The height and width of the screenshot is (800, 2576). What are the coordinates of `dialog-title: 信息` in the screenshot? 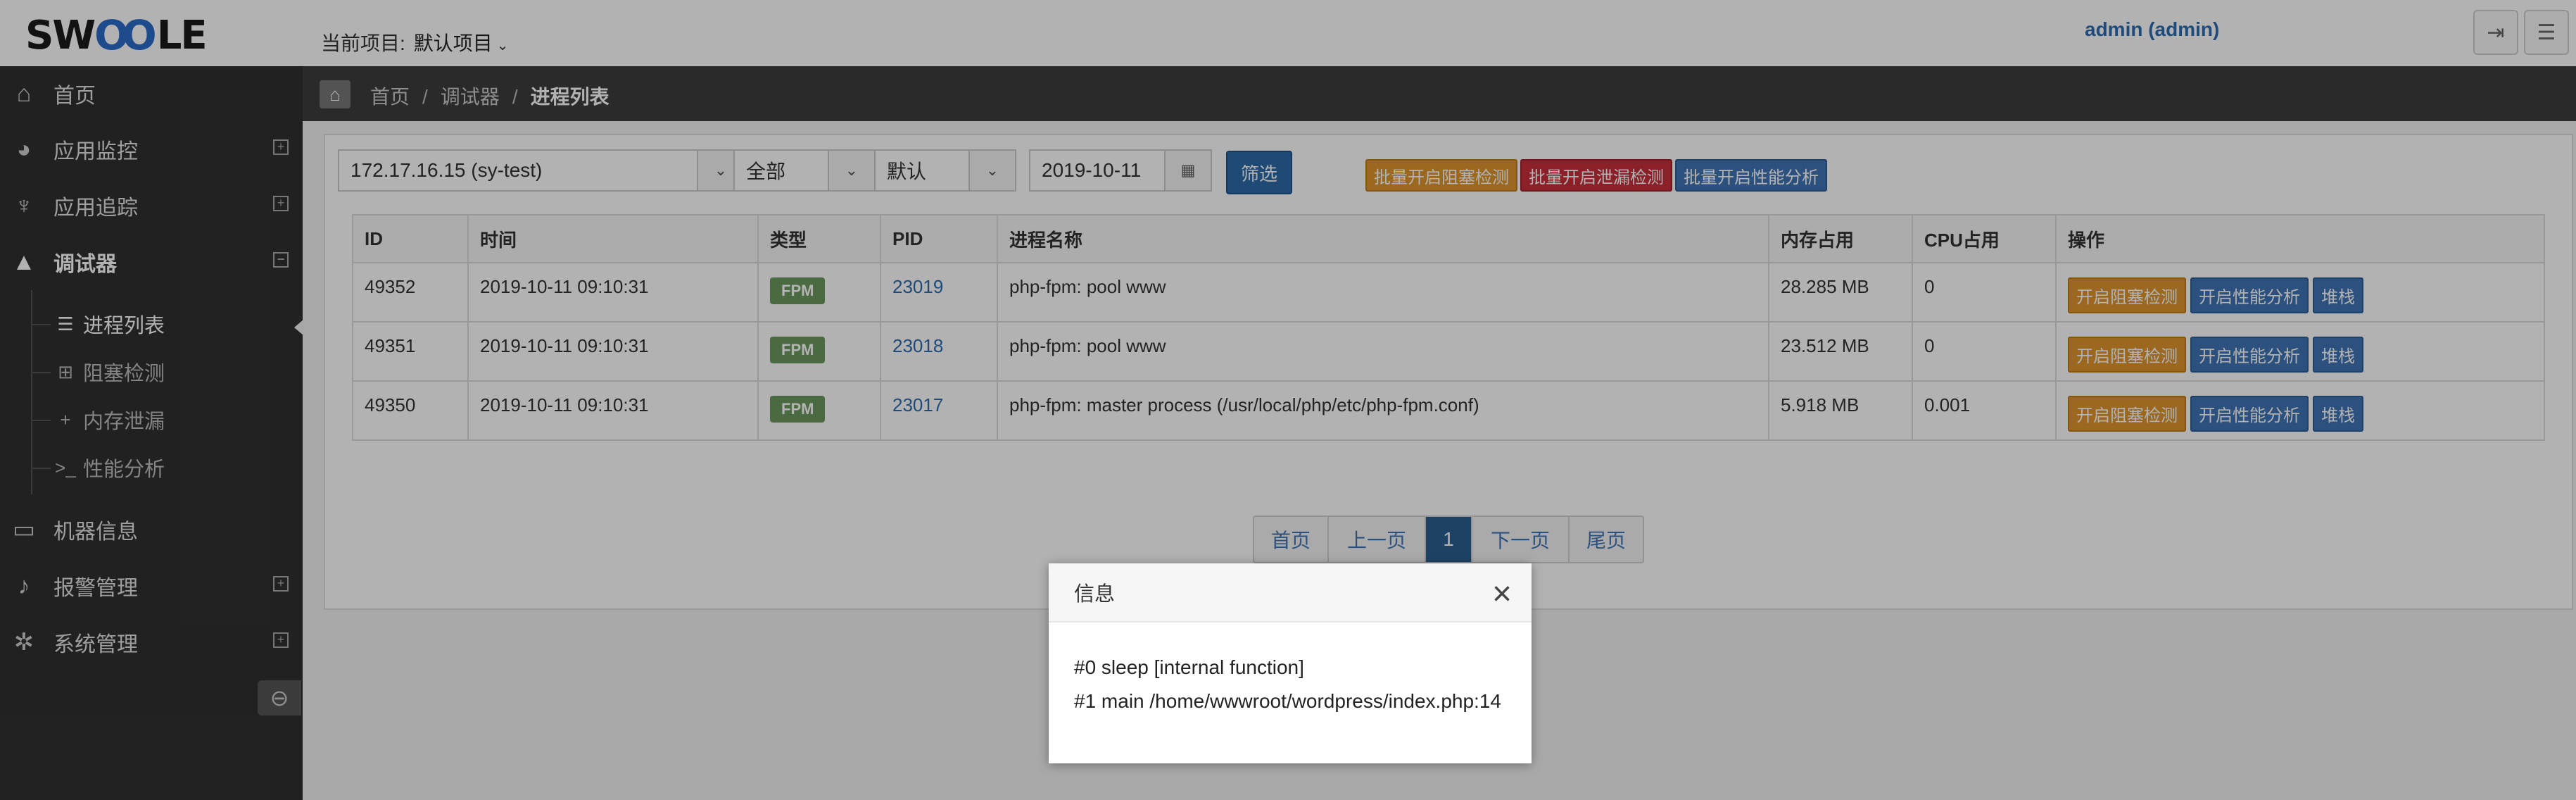 It's located at (1095, 594).